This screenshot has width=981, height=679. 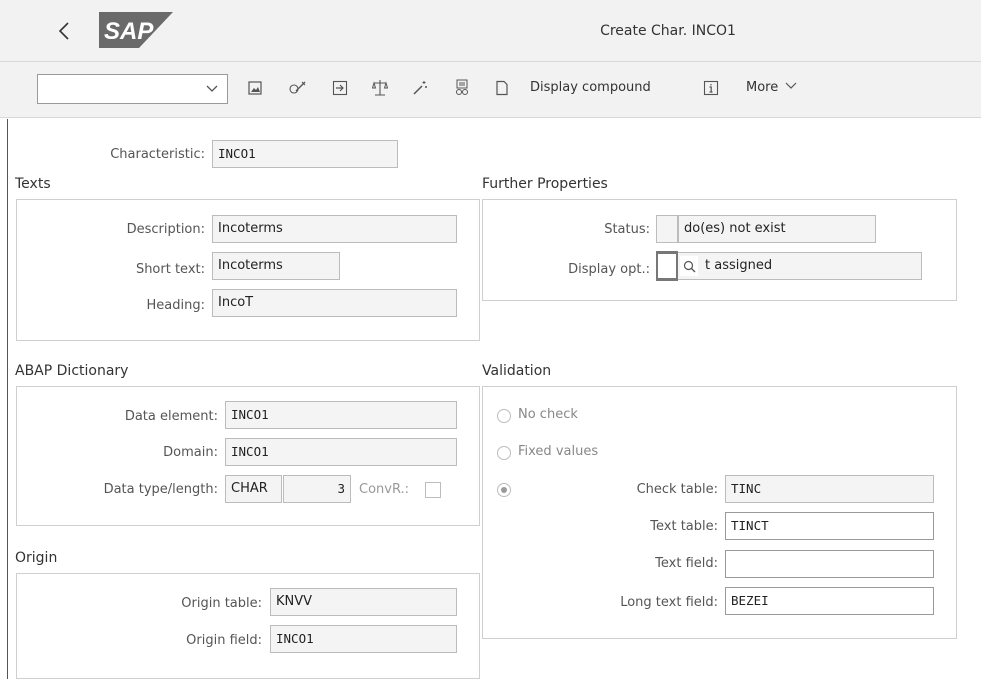 I want to click on length-field: 3, so click(x=317, y=489).